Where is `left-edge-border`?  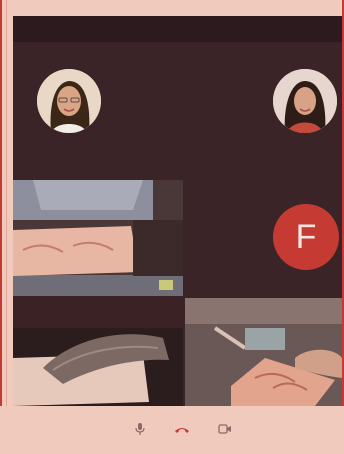
left-edge-border is located at coordinates (1, 227).